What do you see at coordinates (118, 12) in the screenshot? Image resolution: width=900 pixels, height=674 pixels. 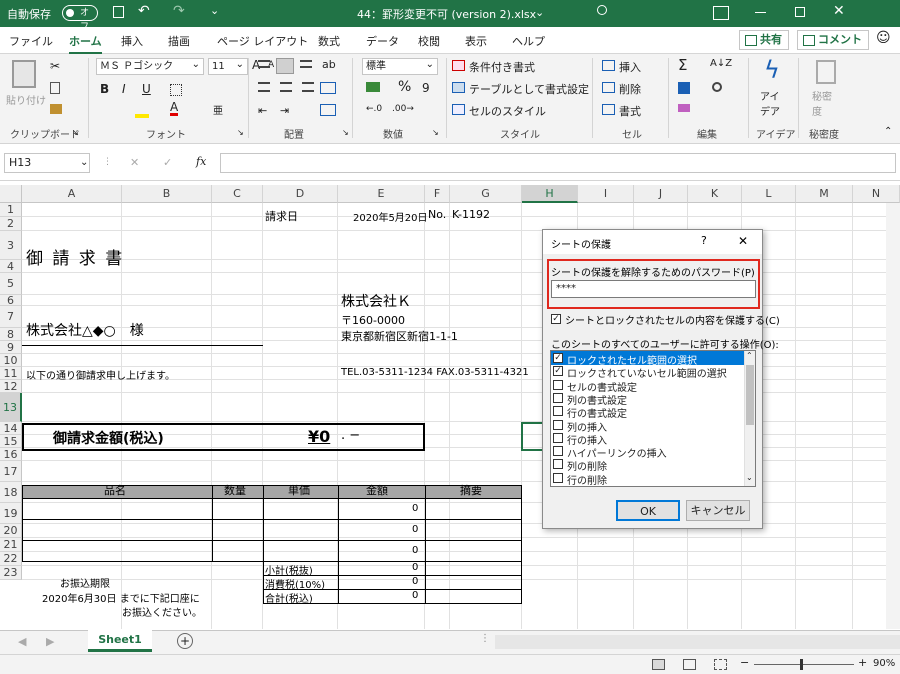 I see `save-icon` at bounding box center [118, 12].